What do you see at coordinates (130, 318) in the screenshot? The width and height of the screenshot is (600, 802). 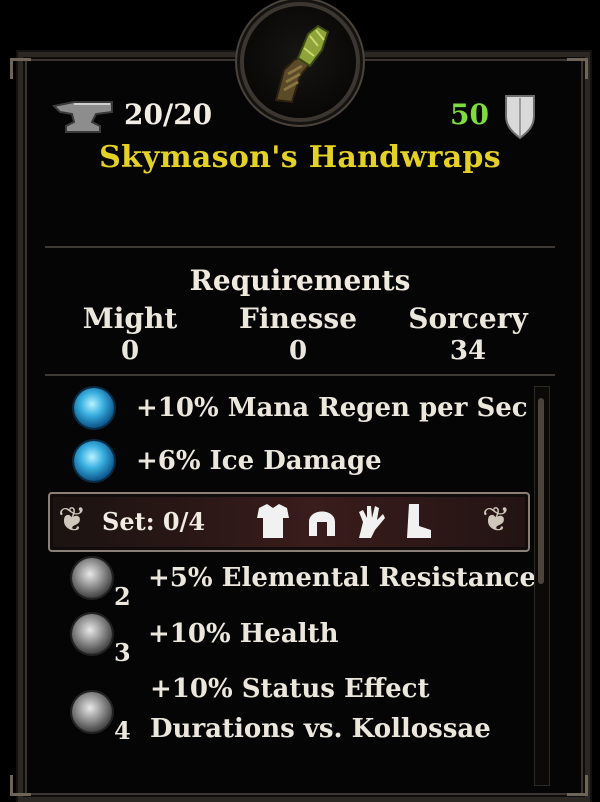 I see `requirement-name: Might` at bounding box center [130, 318].